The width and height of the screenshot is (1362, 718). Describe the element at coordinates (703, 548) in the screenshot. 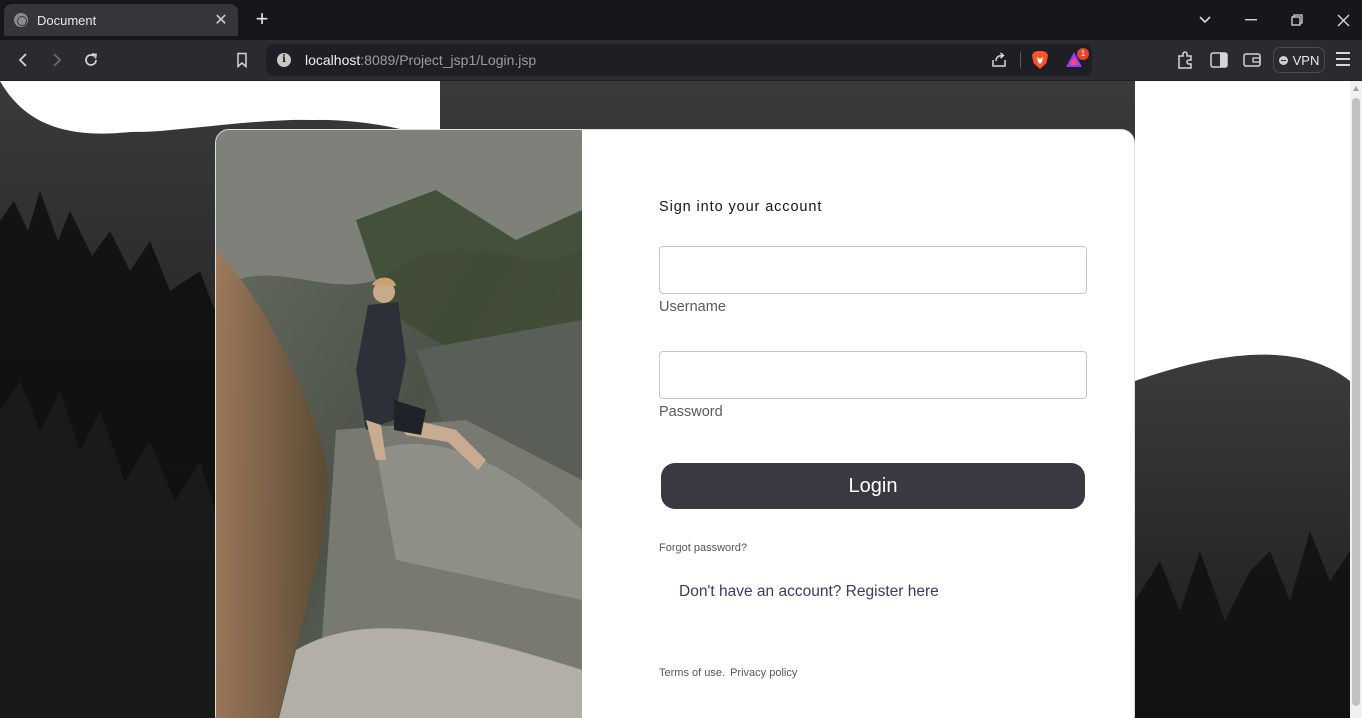

I see `forgot-password-link: Forgot password?` at that location.